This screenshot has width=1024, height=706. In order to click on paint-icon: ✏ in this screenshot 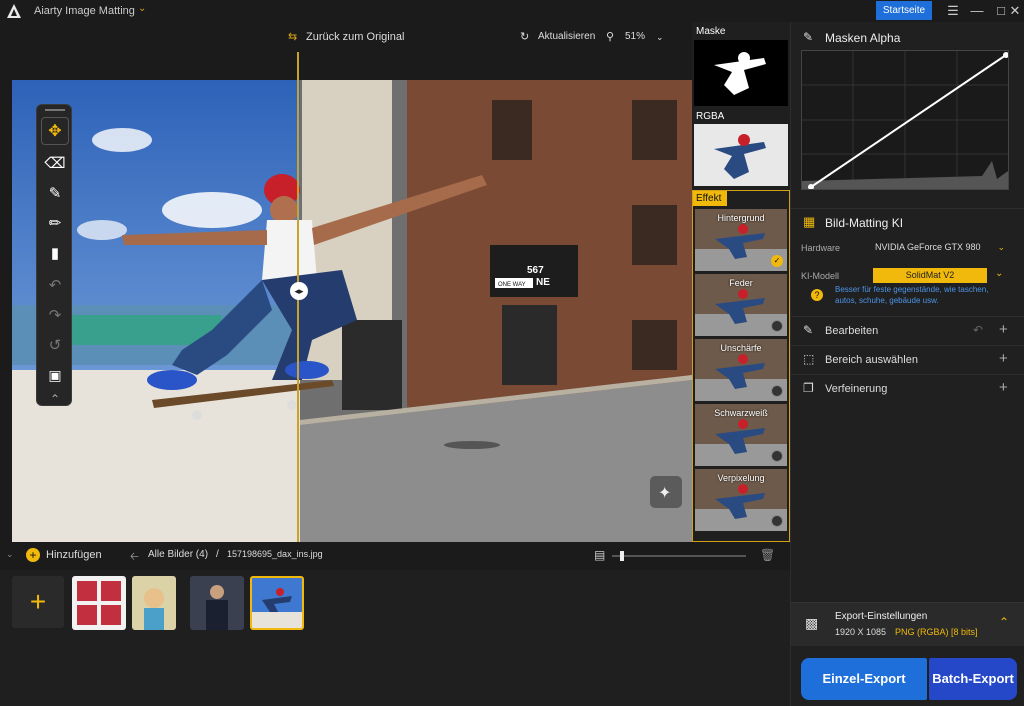, I will do `click(55, 223)`.